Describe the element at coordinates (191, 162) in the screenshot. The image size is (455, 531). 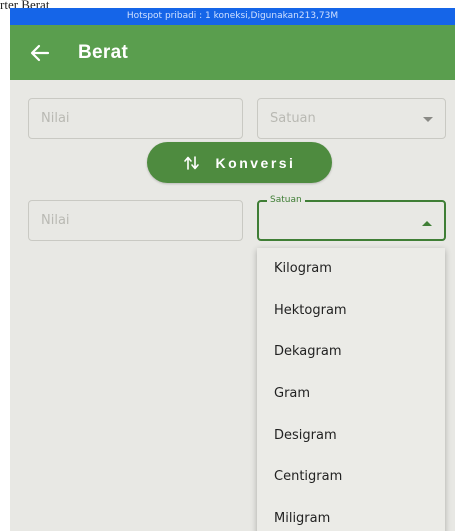
I see `swap-vertical-icon` at that location.